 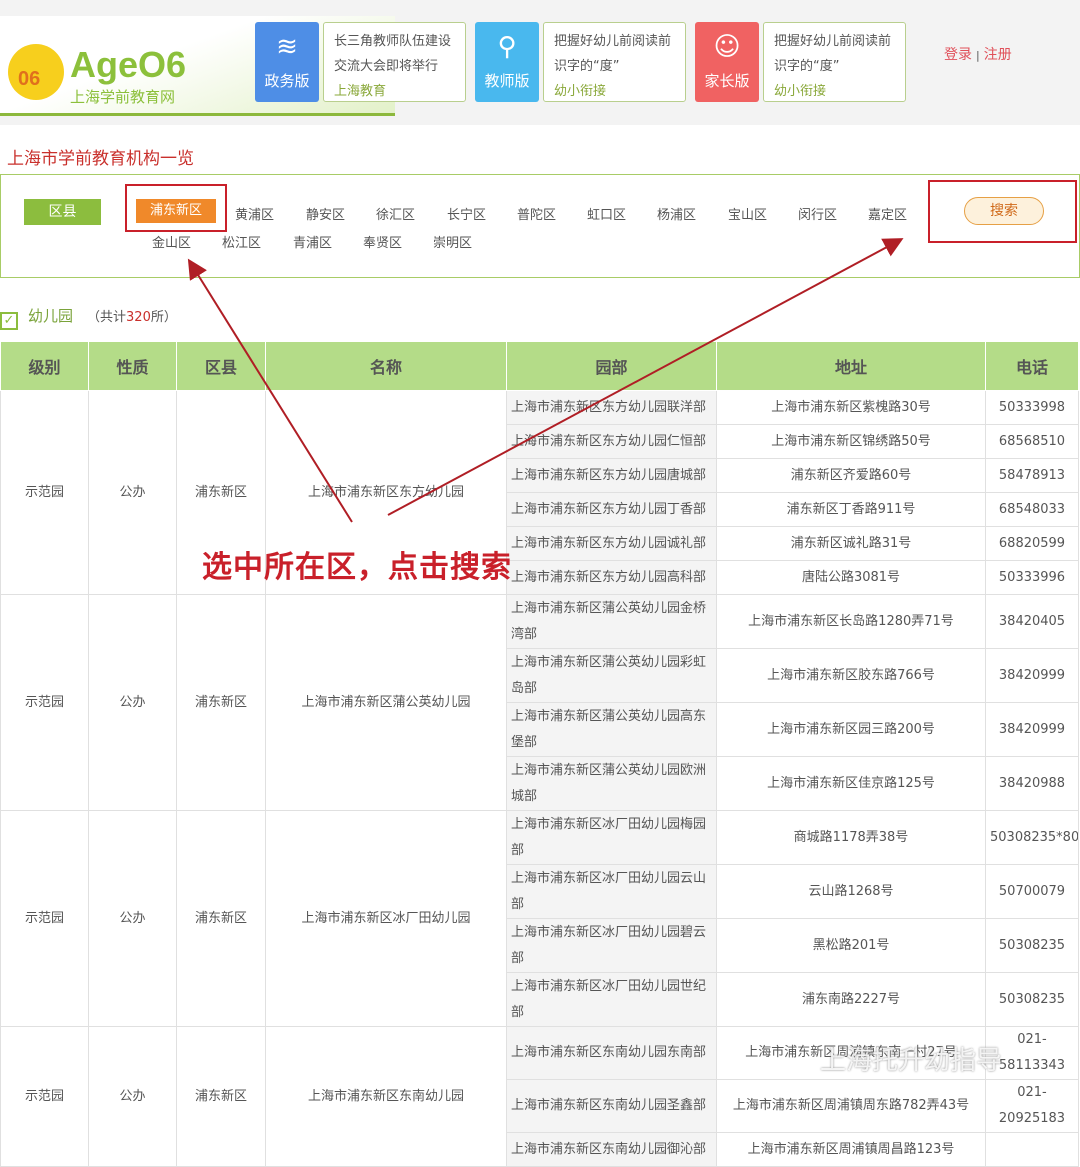 I want to click on column-header: 电话, so click(x=1032, y=366).